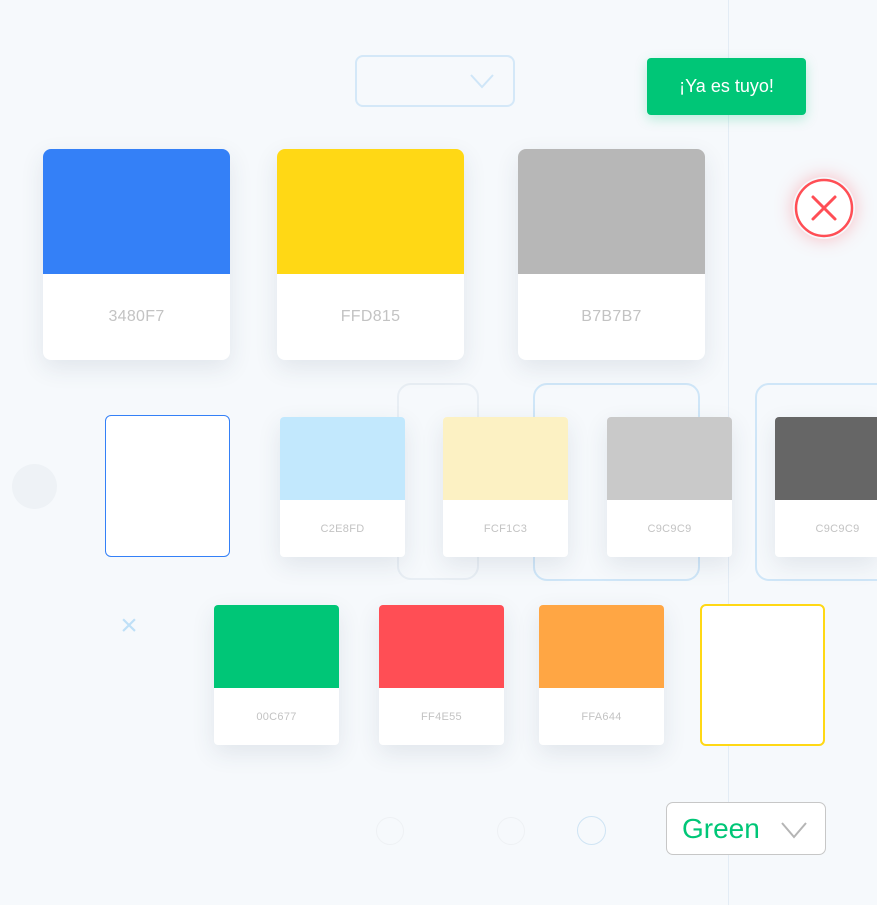 This screenshot has width=877, height=905. Describe the element at coordinates (611, 316) in the screenshot. I see `swatch-code: B7B7B7` at that location.